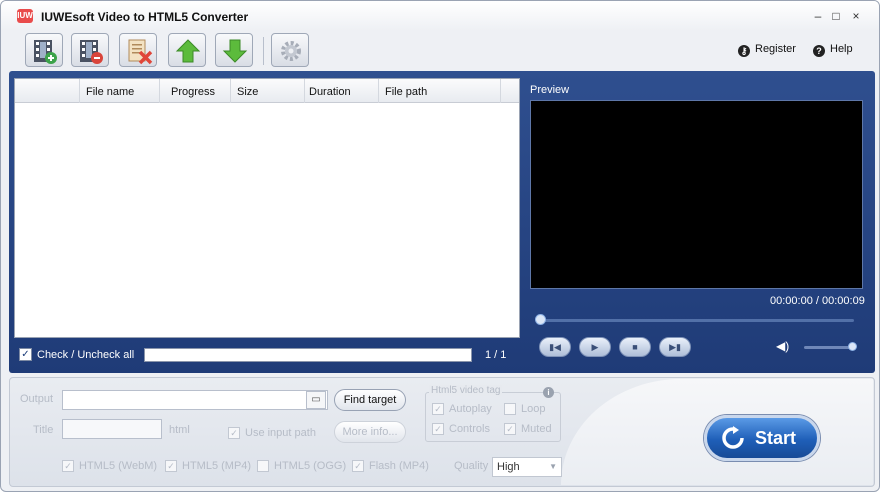 The width and height of the screenshot is (880, 492). What do you see at coordinates (469, 429) in the screenshot?
I see `controls-label: Controls` at bounding box center [469, 429].